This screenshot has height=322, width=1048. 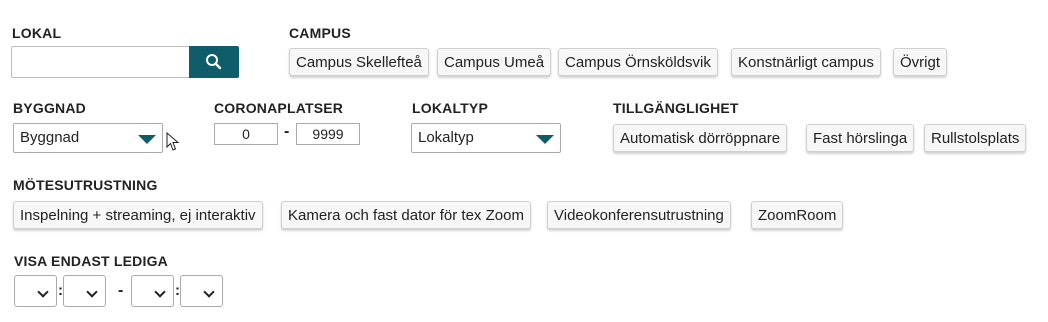 I want to click on visa-endast-lediga-label: VISA ENDAST LEDIGA, so click(x=91, y=261).